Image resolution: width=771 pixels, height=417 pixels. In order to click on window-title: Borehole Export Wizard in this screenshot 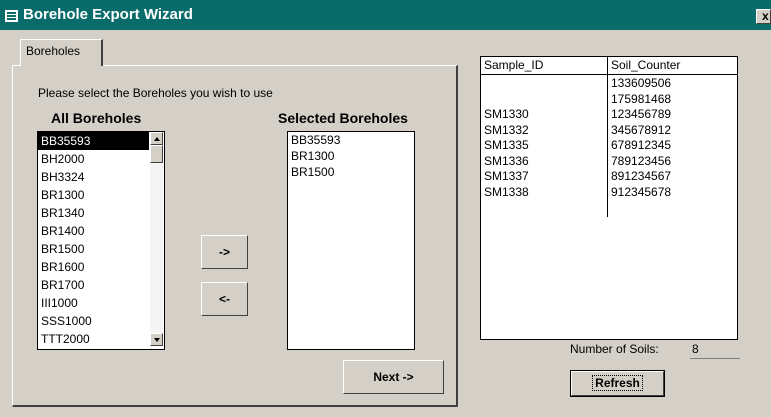, I will do `click(108, 14)`.